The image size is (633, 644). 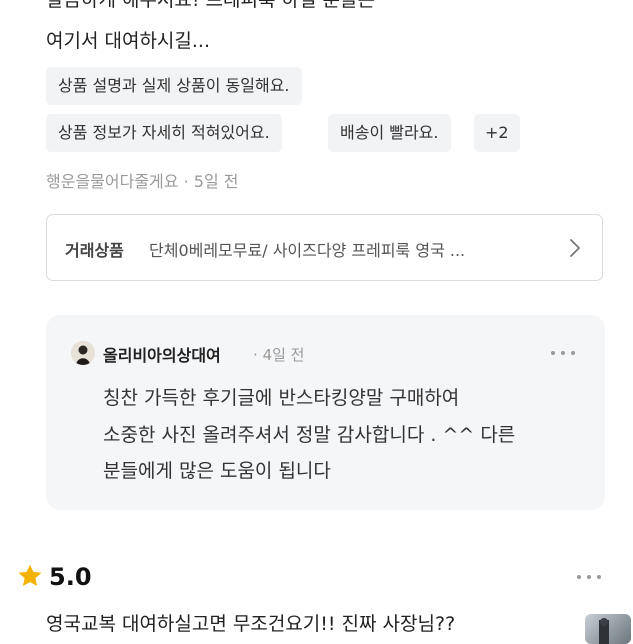 I want to click on review-time: 5일 전, so click(x=216, y=181).